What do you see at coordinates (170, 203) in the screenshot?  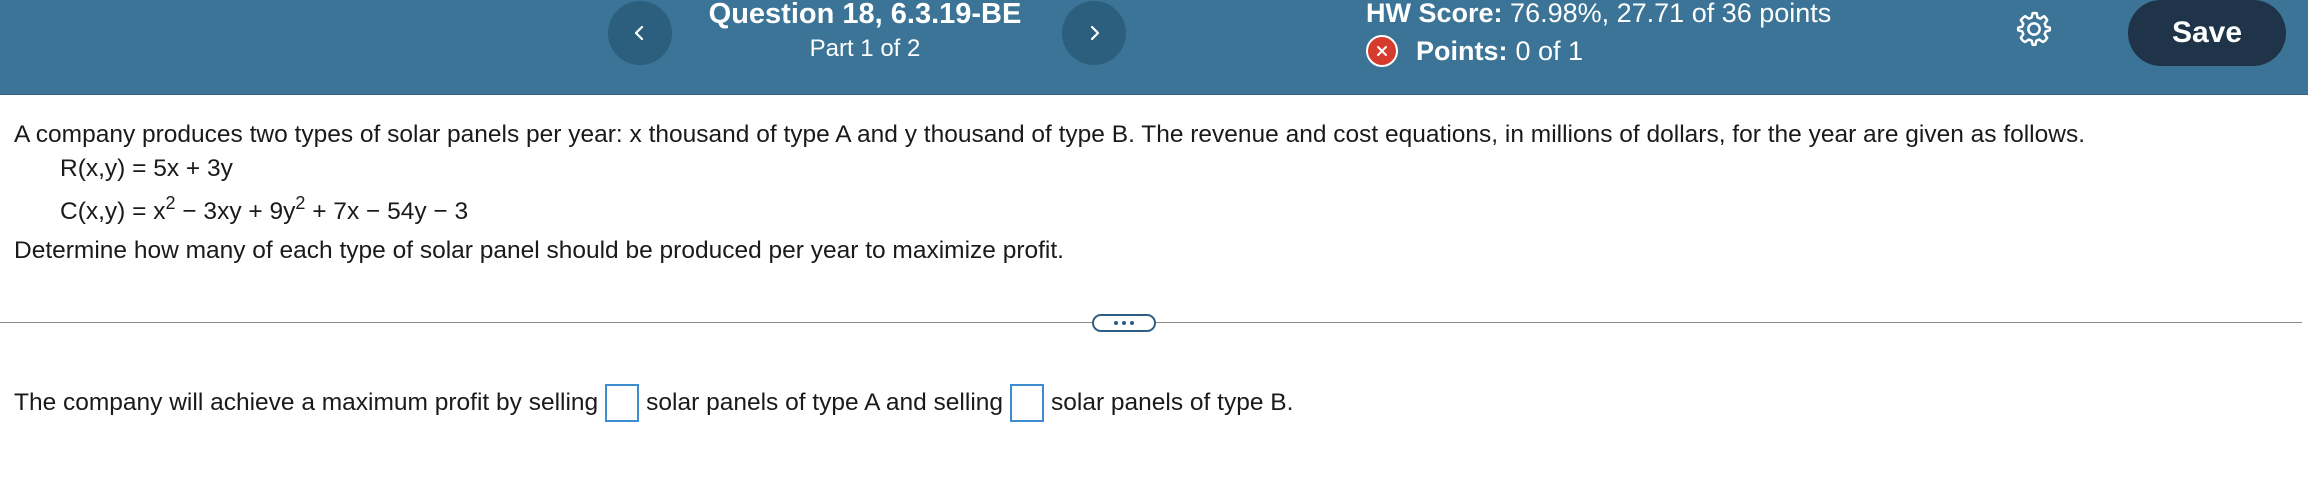 I see `cost-eq-exponent-x: 2` at bounding box center [170, 203].